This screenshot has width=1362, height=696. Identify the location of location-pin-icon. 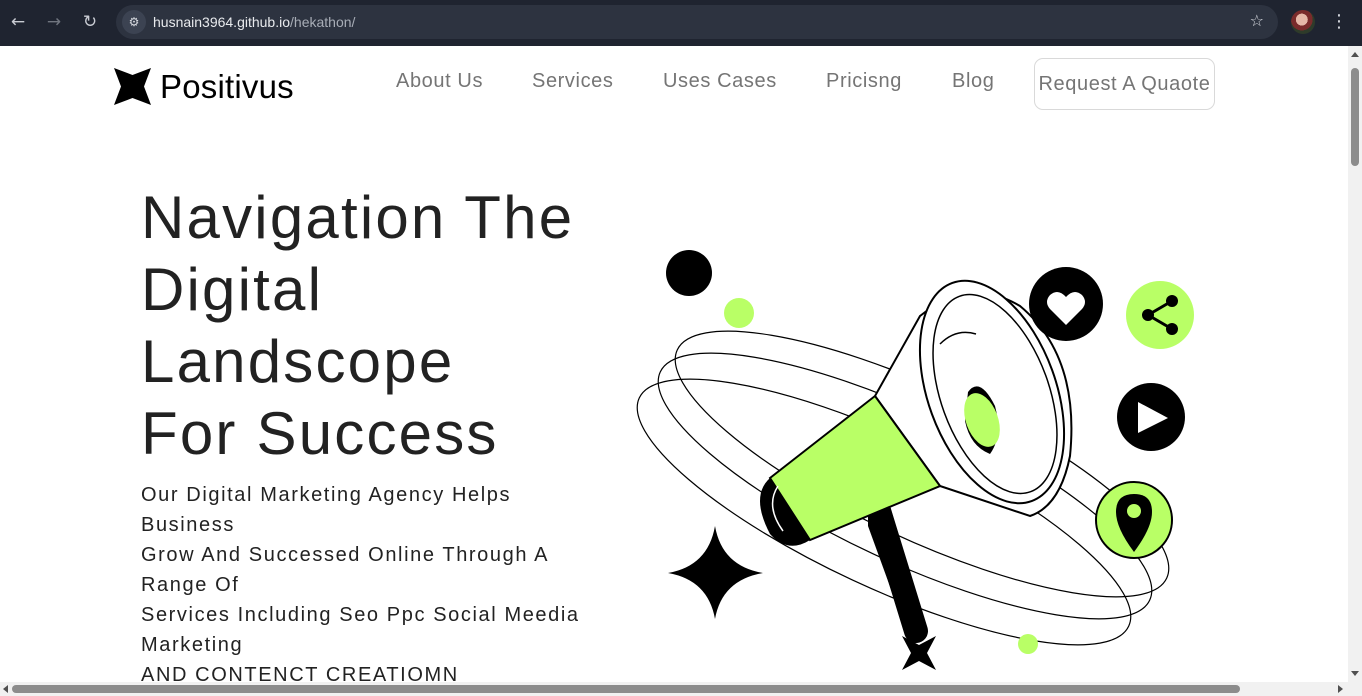
(1134, 520).